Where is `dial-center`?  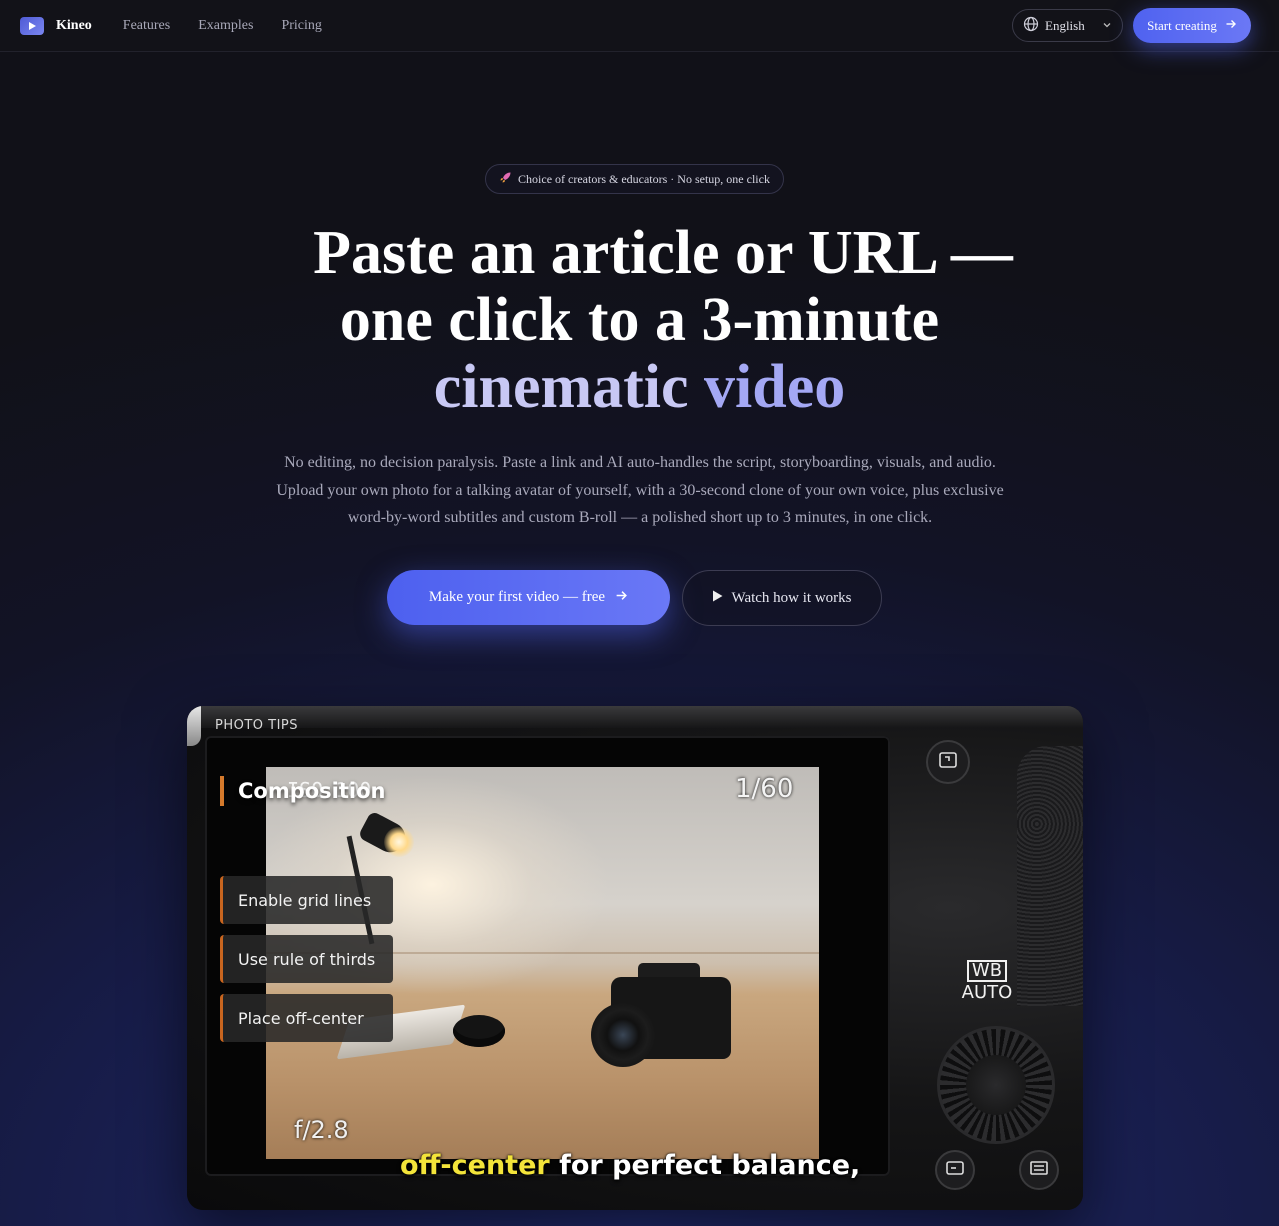 dial-center is located at coordinates (996, 1085).